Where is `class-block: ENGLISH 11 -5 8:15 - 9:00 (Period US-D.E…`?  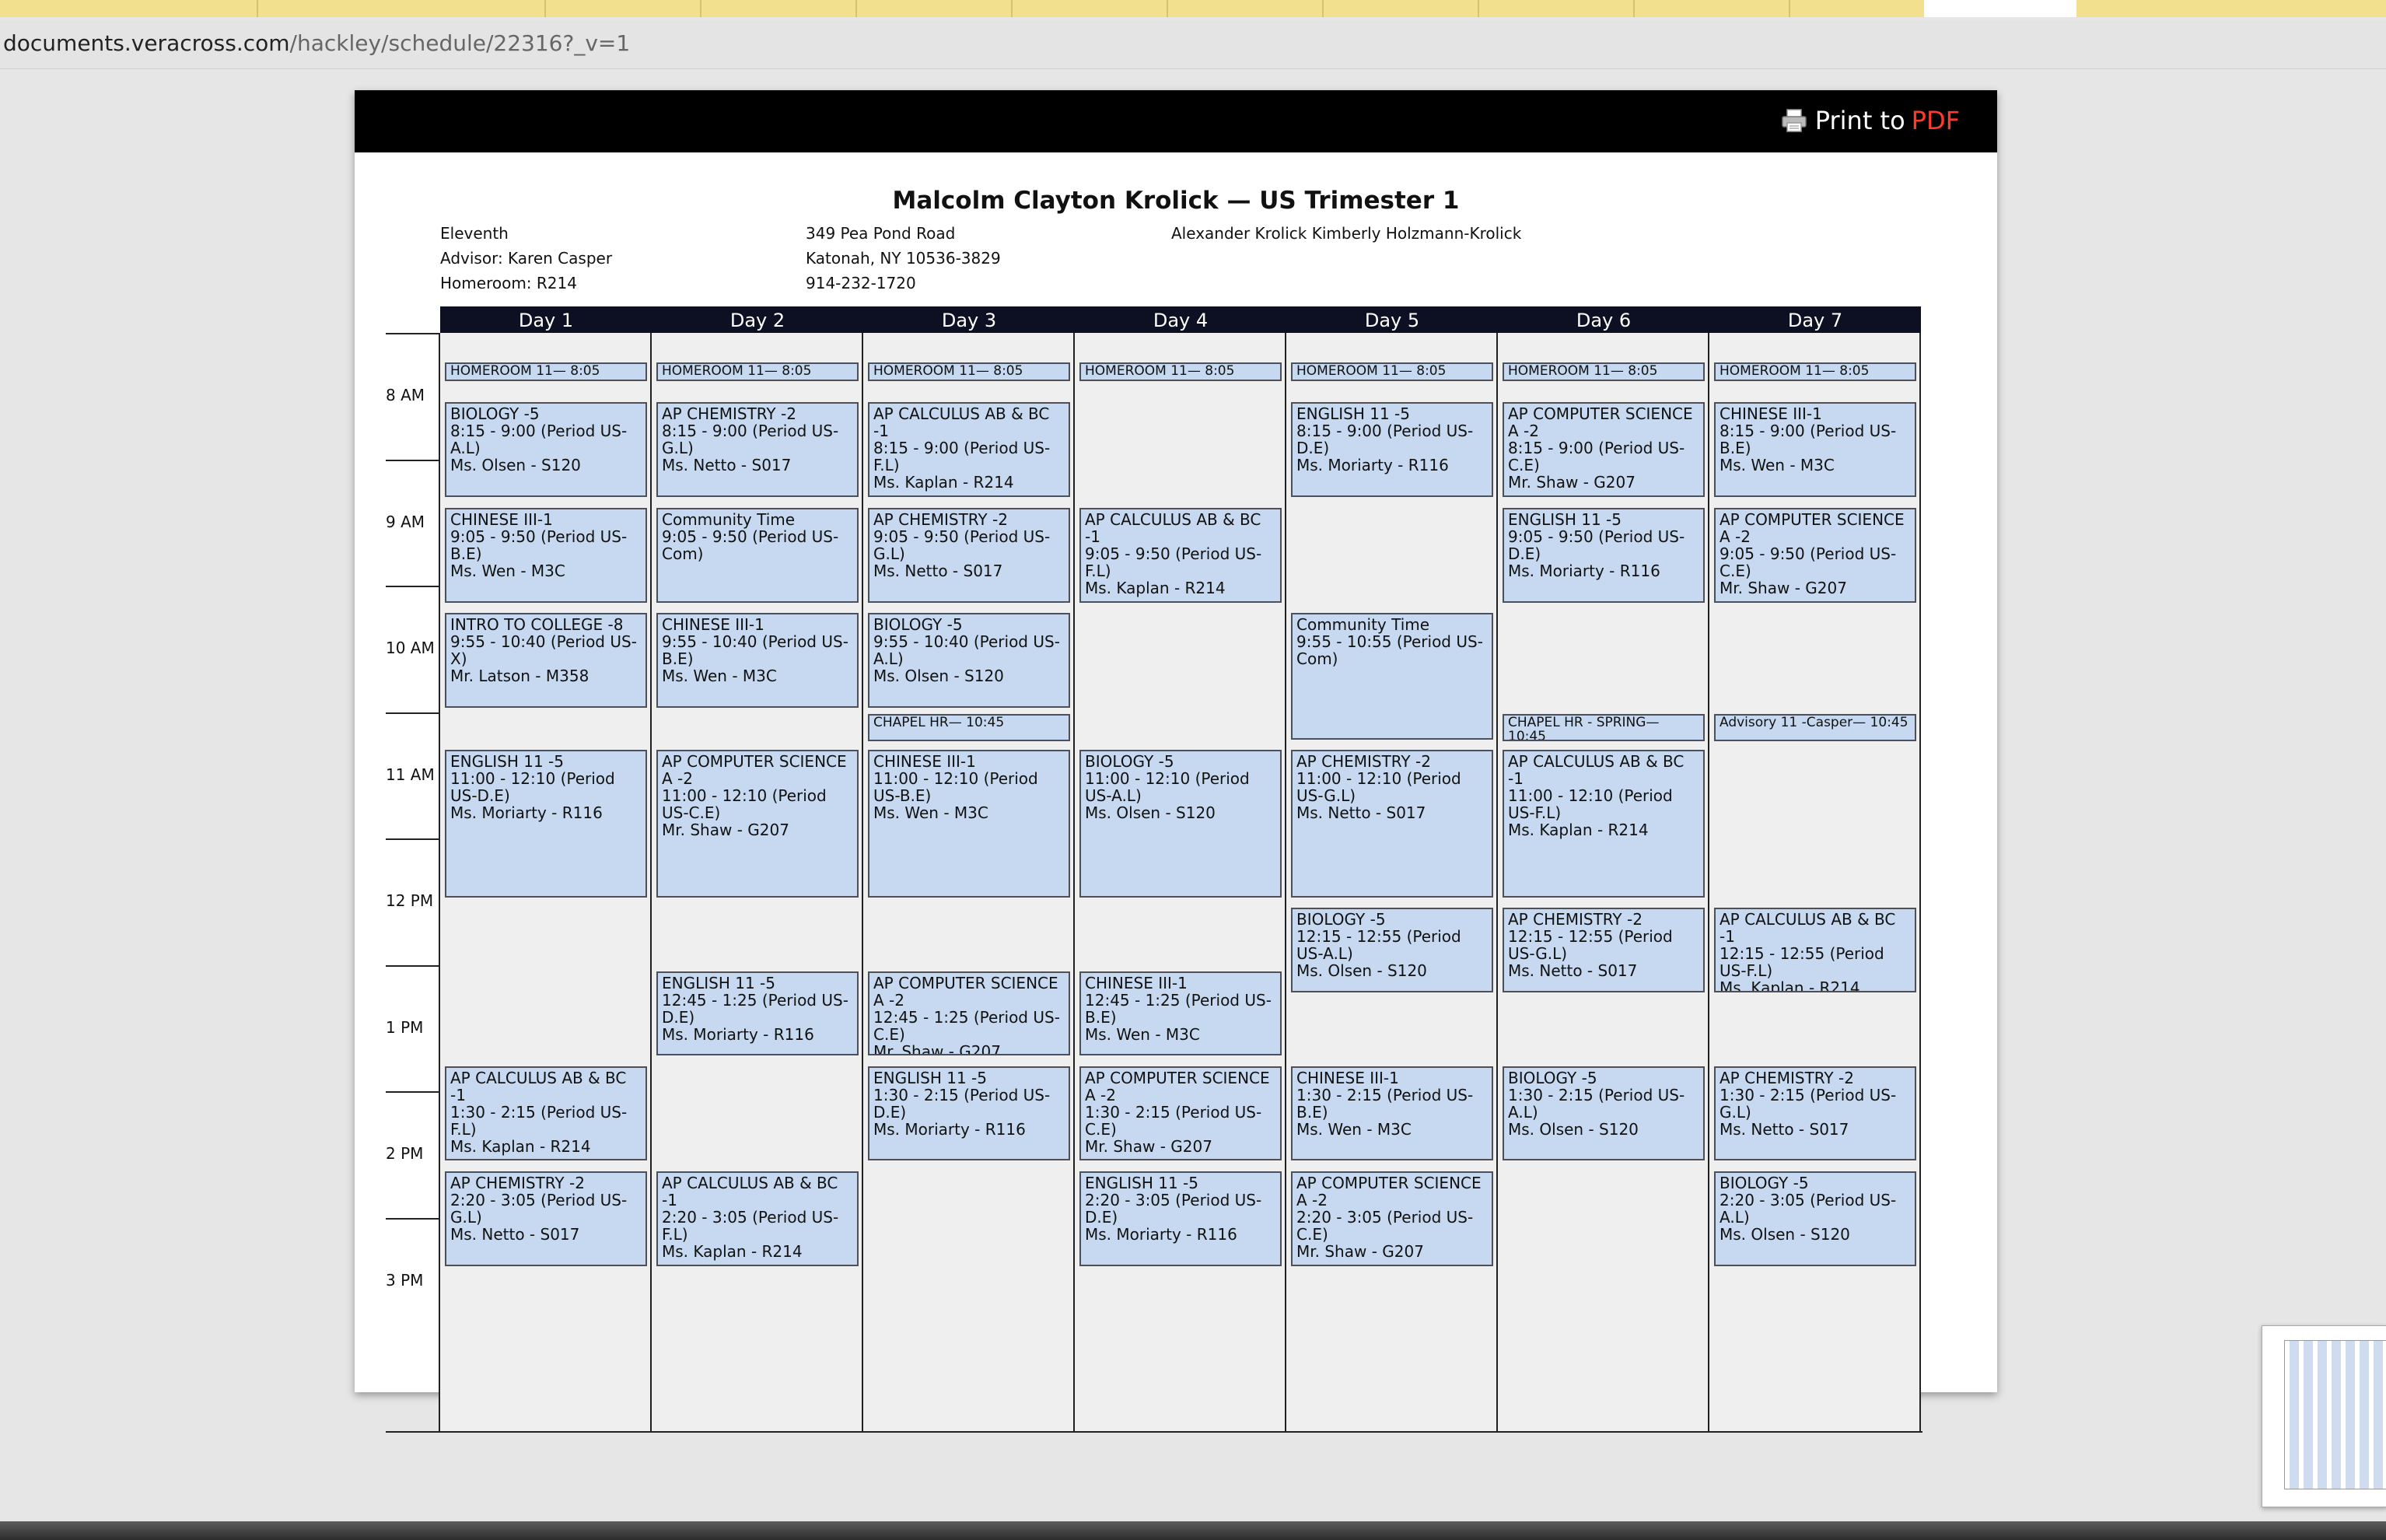 class-block: ENGLISH 11 -5 8:15 - 9:00 (Period US-D.E… is located at coordinates (1392, 450).